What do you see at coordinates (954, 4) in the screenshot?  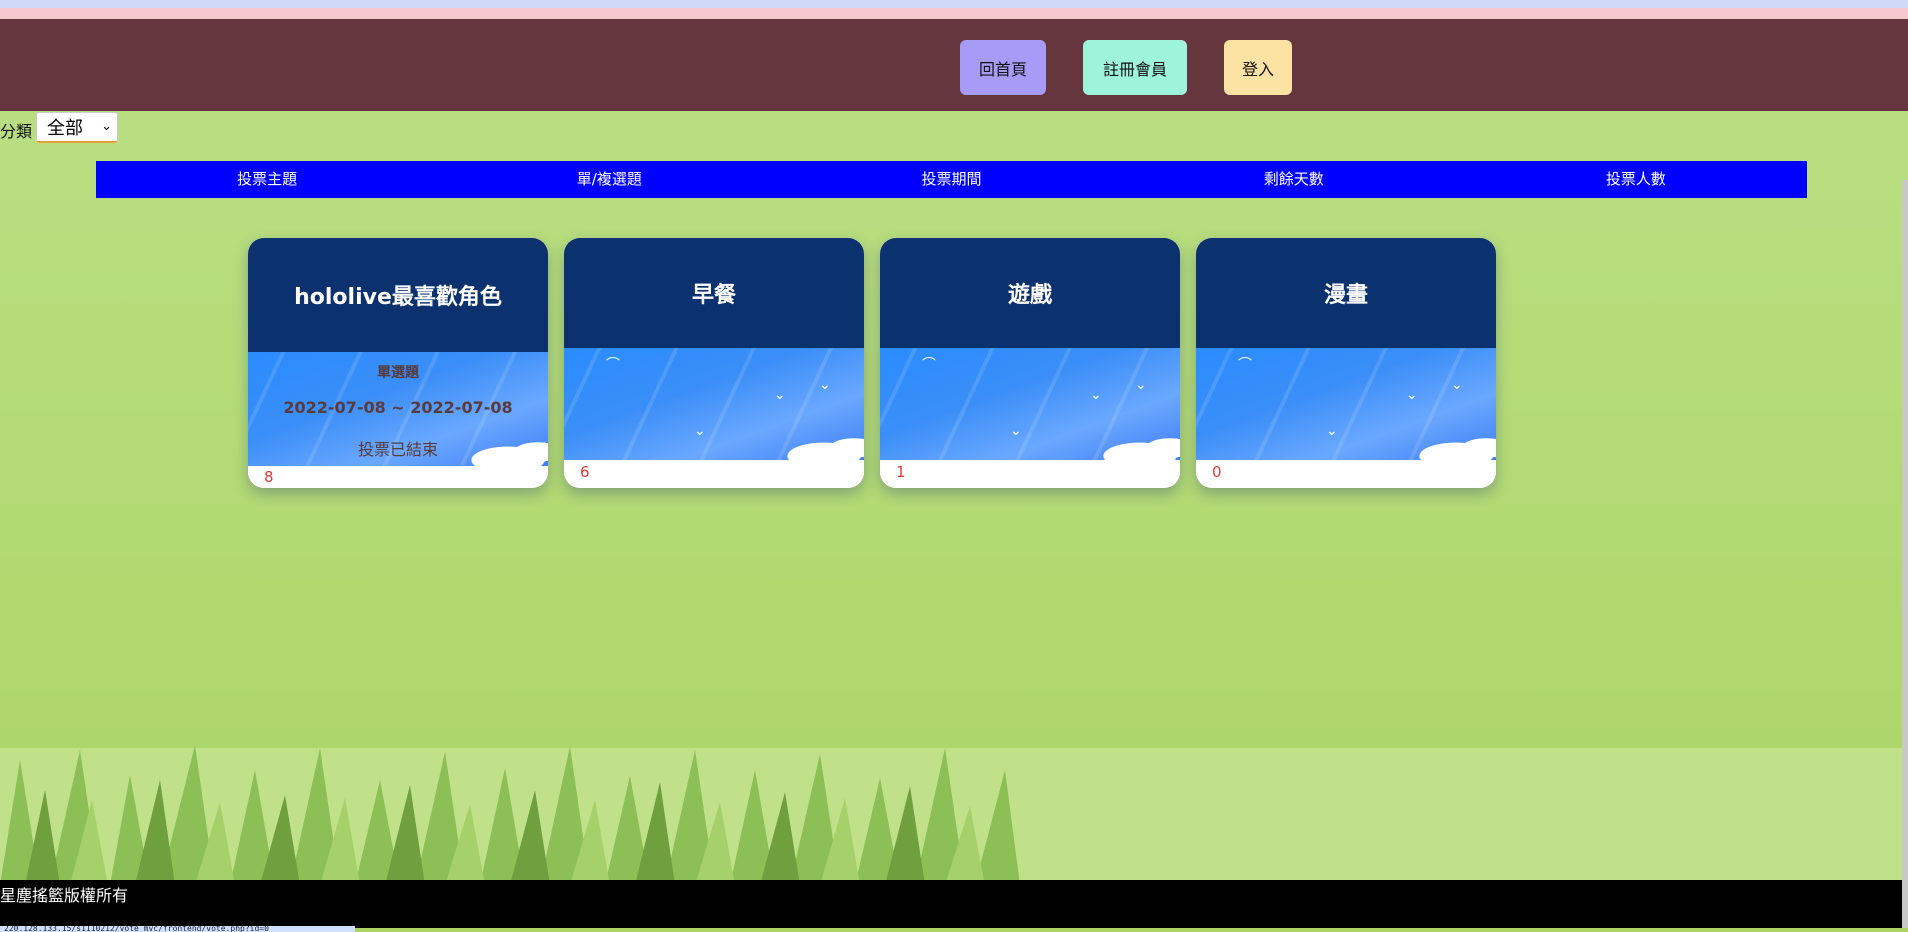 I see `browser-top-strip` at bounding box center [954, 4].